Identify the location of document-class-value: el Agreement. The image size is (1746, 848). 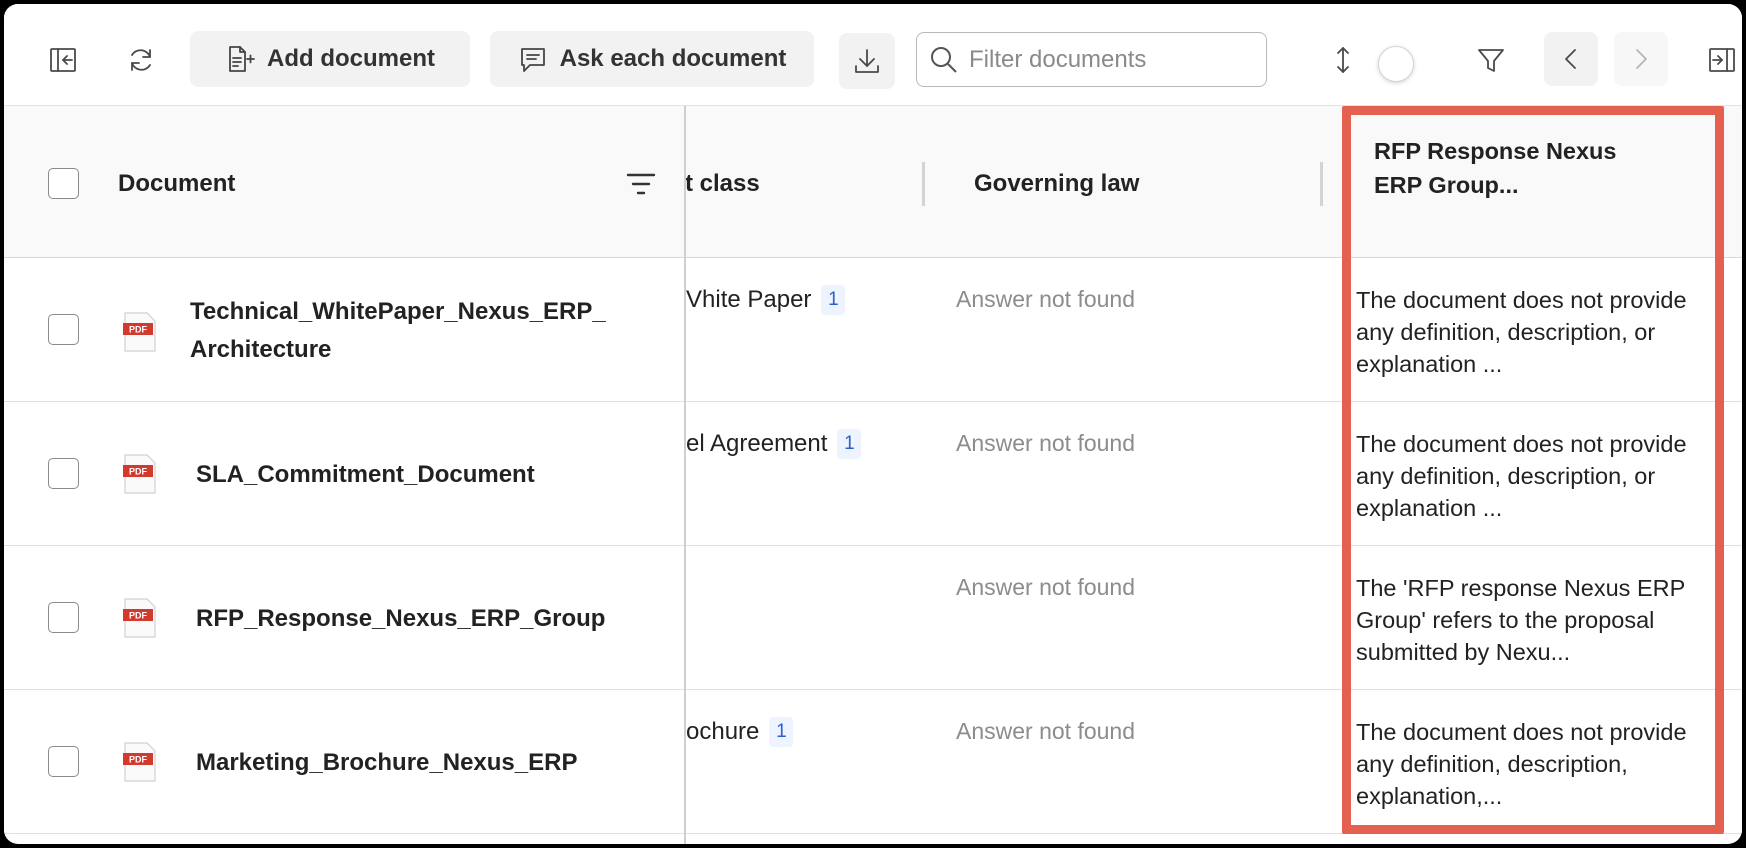
(757, 443).